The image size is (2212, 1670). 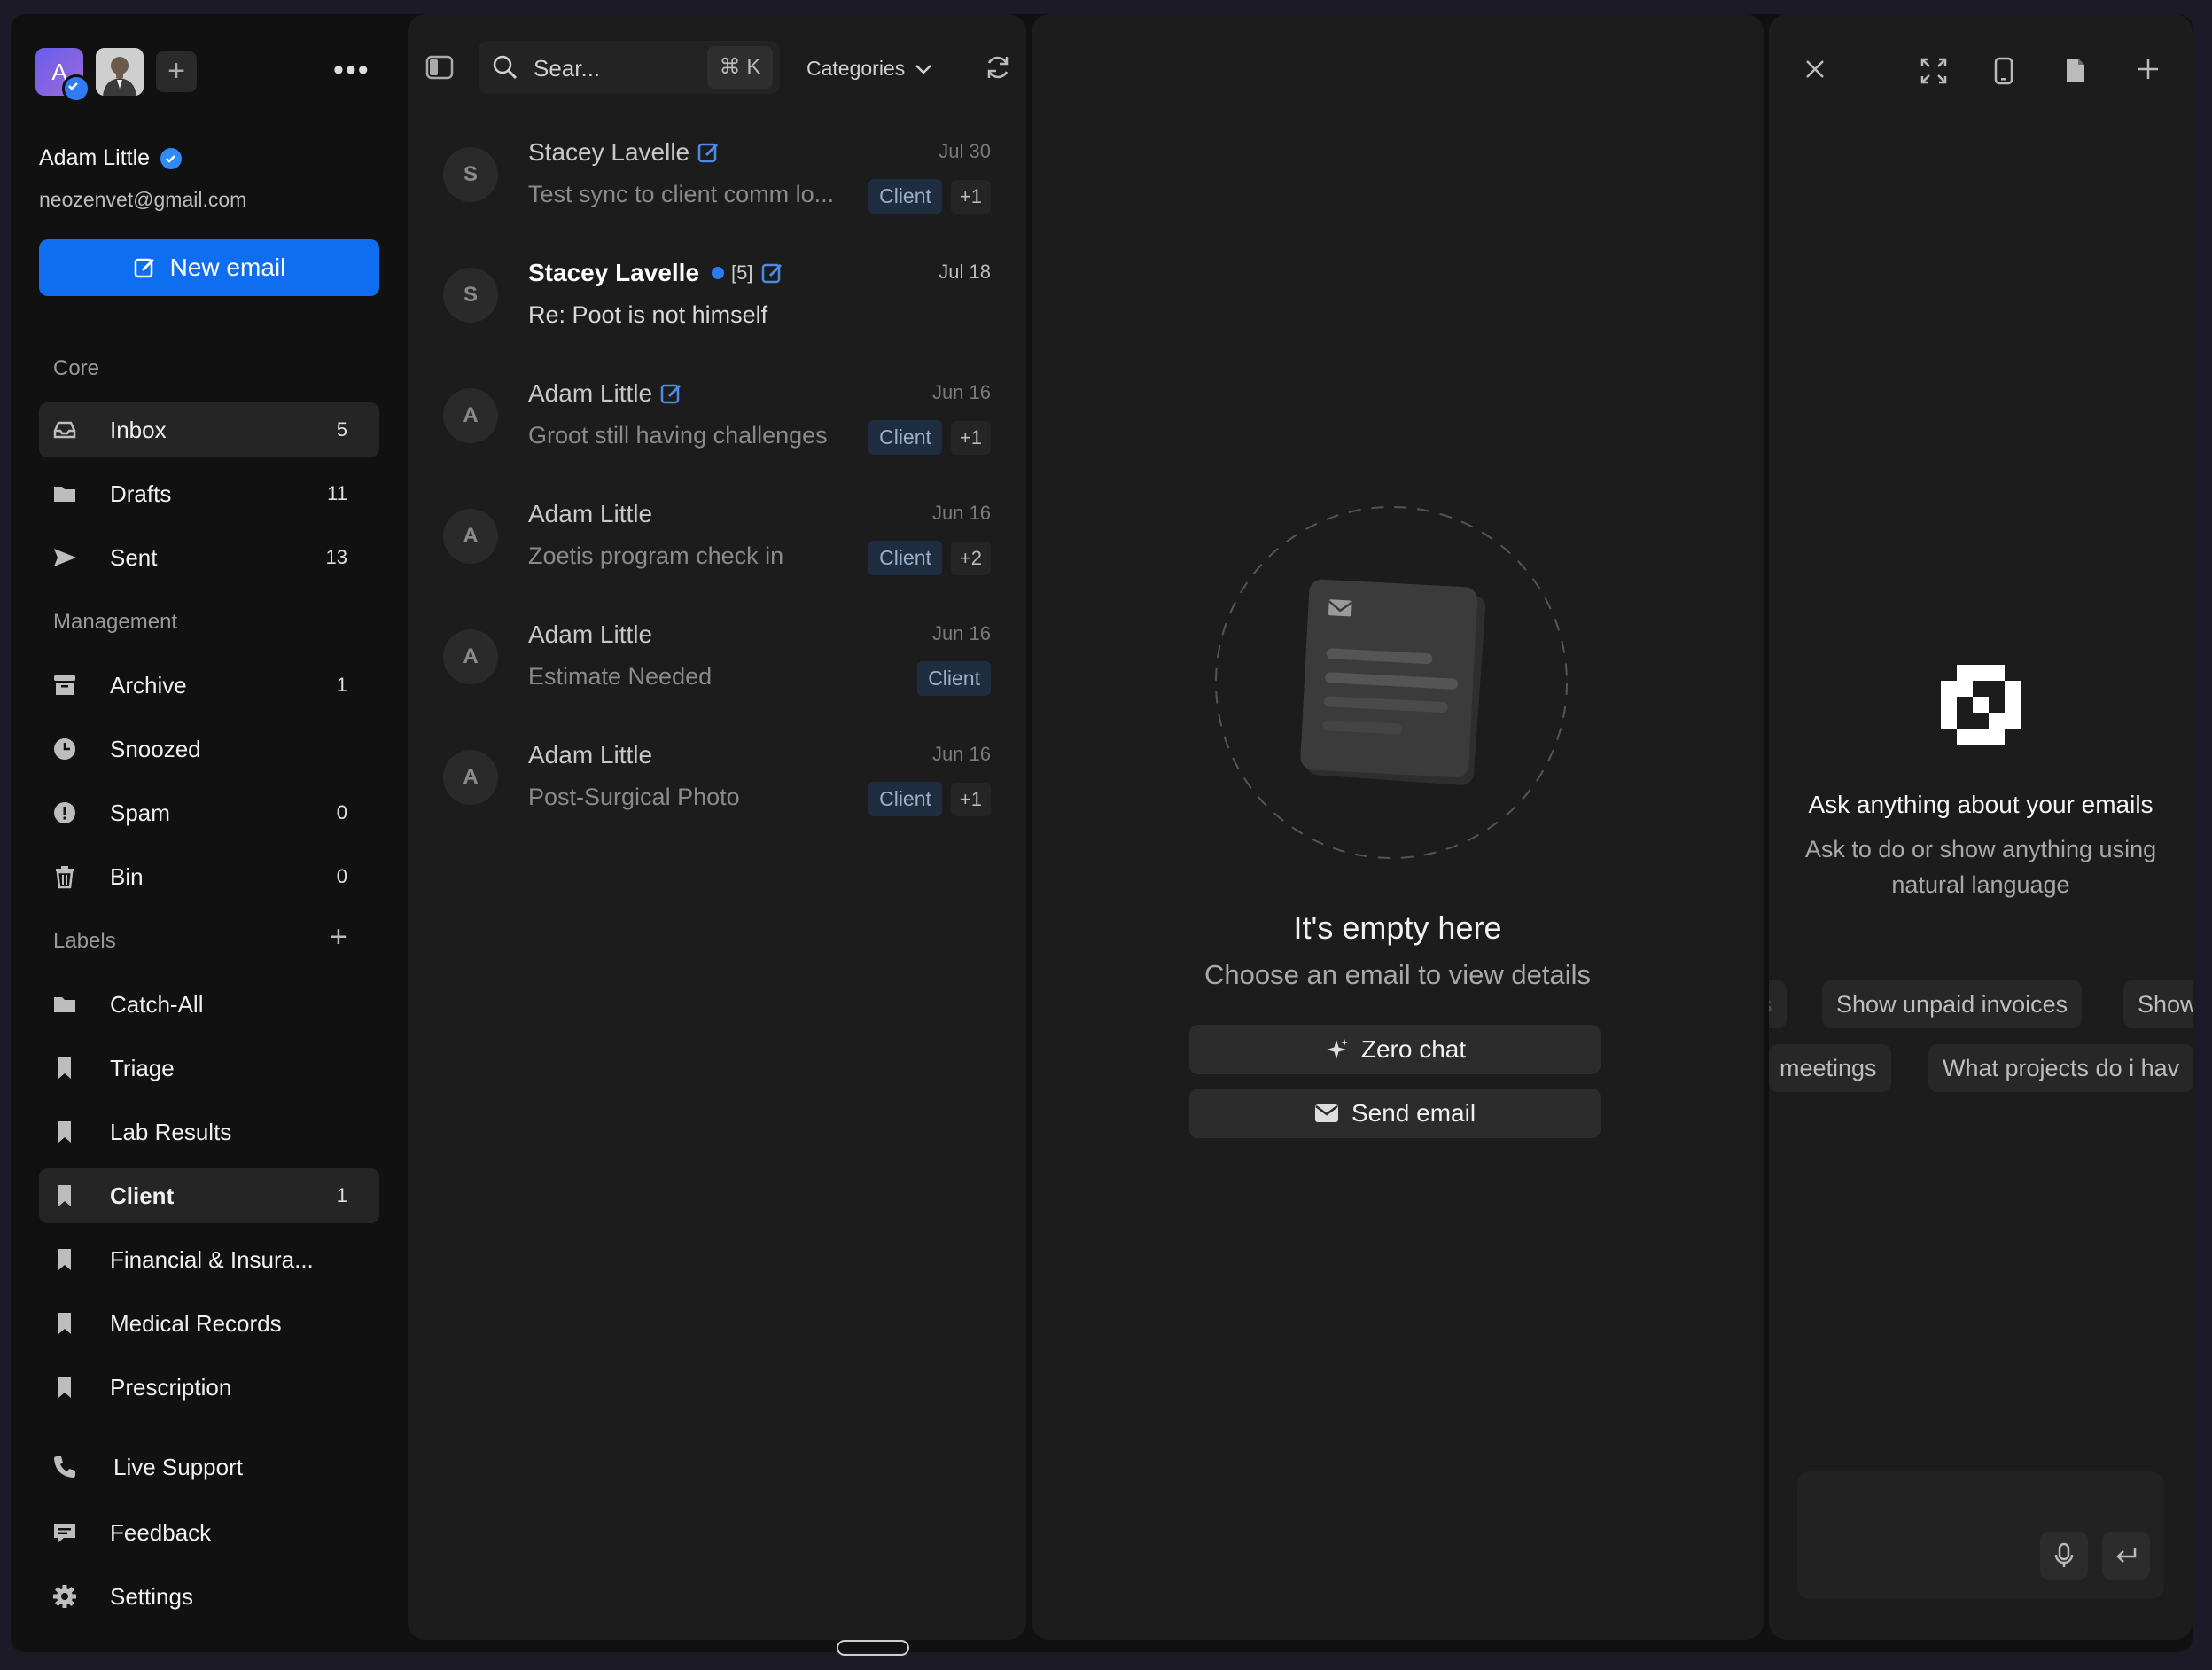 I want to click on more-options-icon: •••, so click(x=352, y=70).